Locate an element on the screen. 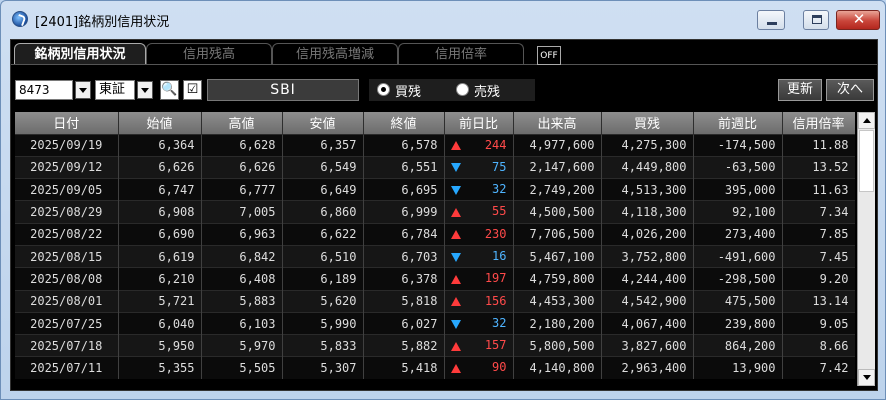 The width and height of the screenshot is (886, 400). high-cell: 5,883 is located at coordinates (242, 301).